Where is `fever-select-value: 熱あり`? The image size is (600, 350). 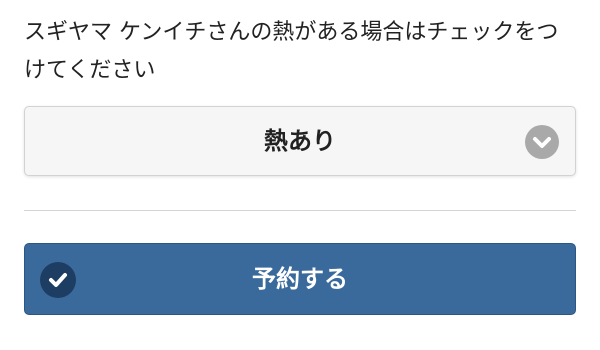
fever-select-value: 熱あり is located at coordinates (300, 141).